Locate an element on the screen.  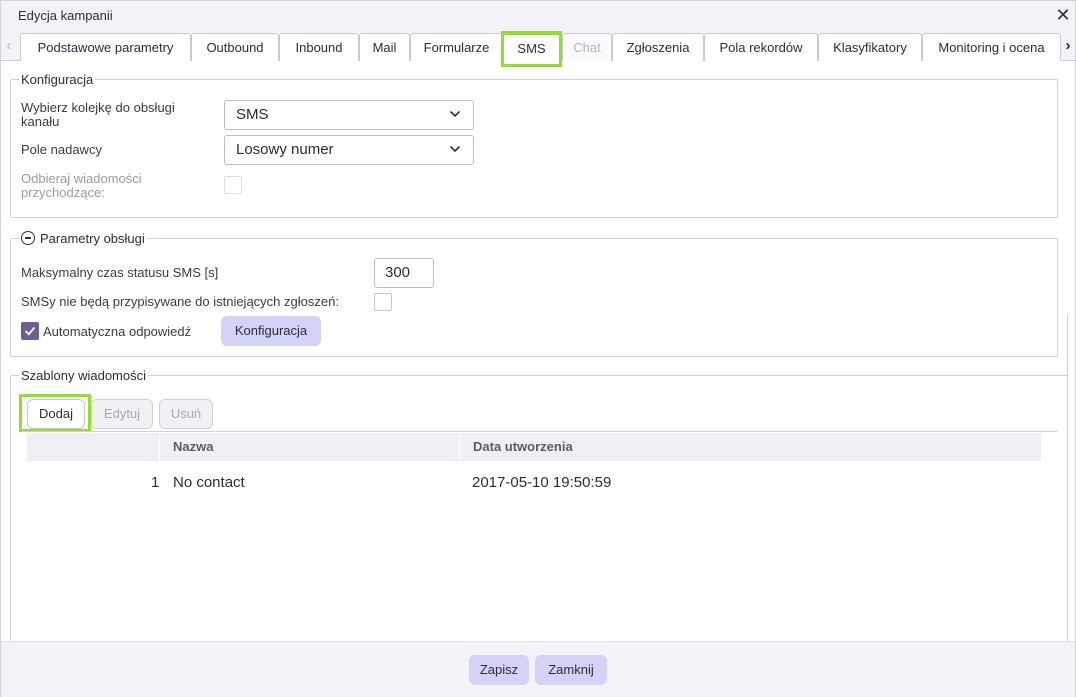
minus-circle-icon is located at coordinates (28, 238).